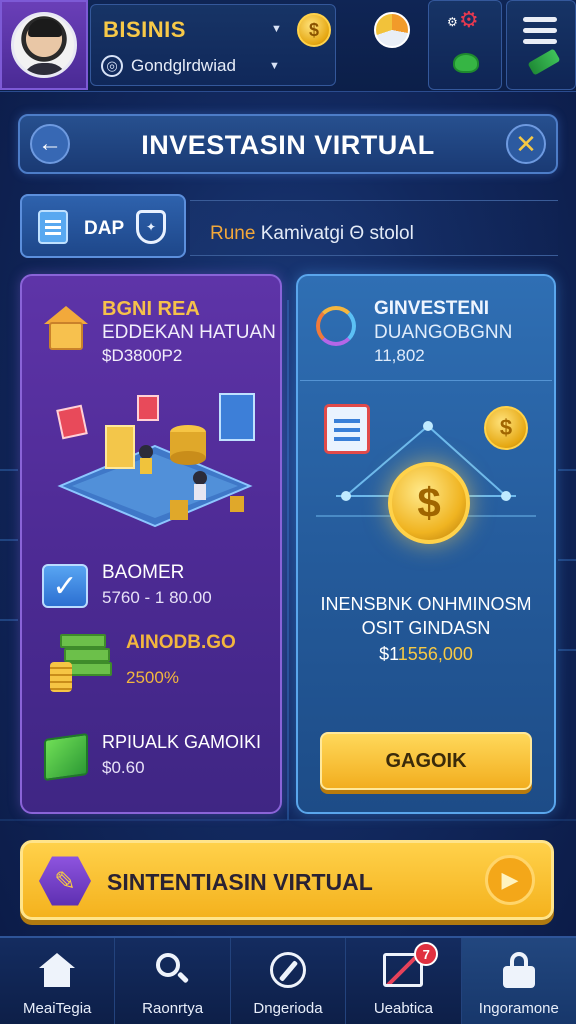 The width and height of the screenshot is (576, 1024). I want to click on right-card-line-1: INENSBNK ONHMINOSM, so click(426, 604).